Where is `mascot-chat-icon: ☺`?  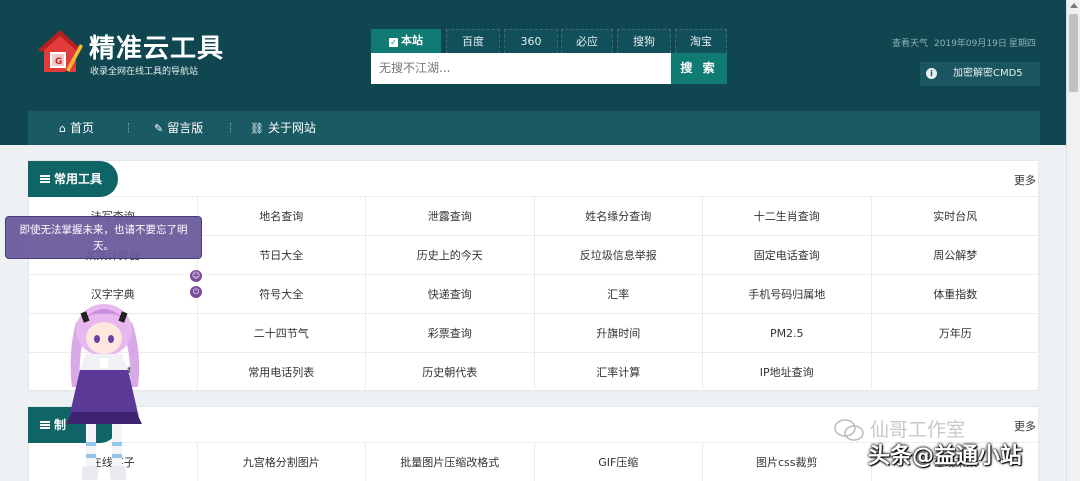
mascot-chat-icon: ☺ is located at coordinates (196, 276).